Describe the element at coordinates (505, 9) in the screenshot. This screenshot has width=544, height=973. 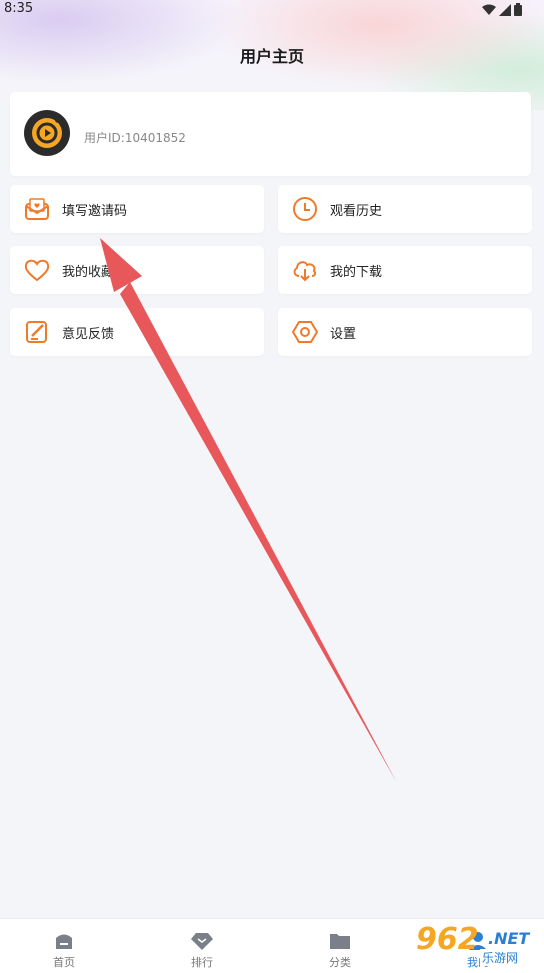
I see `signal-icon` at that location.